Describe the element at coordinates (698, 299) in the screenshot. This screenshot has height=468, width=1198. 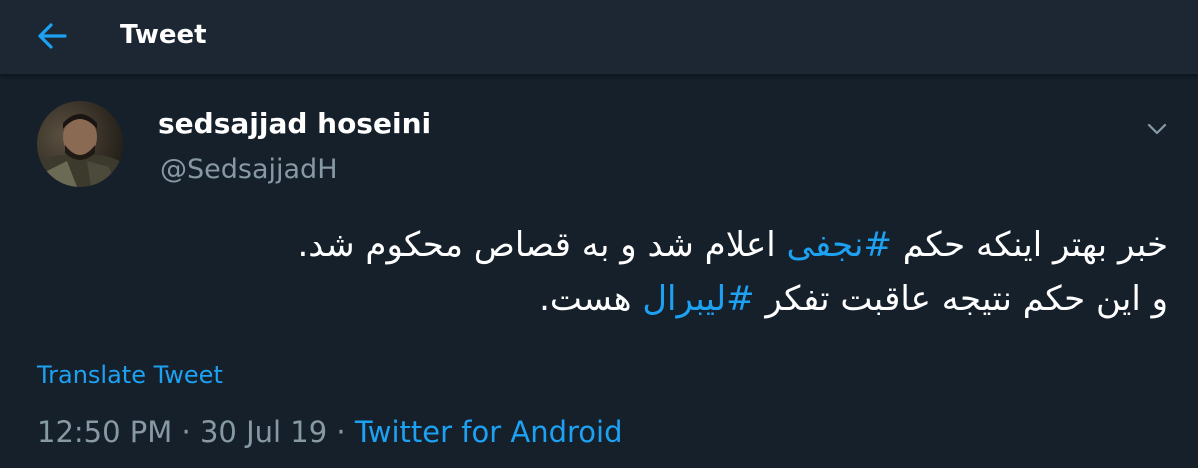
I see `hashtag-link: #لیبرال` at that location.